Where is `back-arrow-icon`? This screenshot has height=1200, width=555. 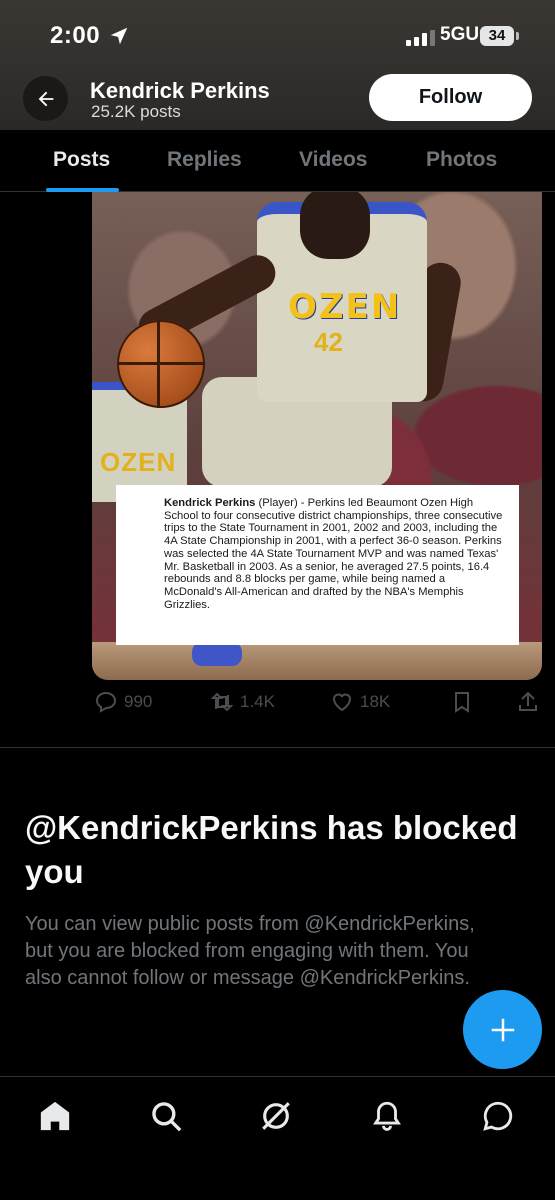
back-arrow-icon is located at coordinates (45, 98).